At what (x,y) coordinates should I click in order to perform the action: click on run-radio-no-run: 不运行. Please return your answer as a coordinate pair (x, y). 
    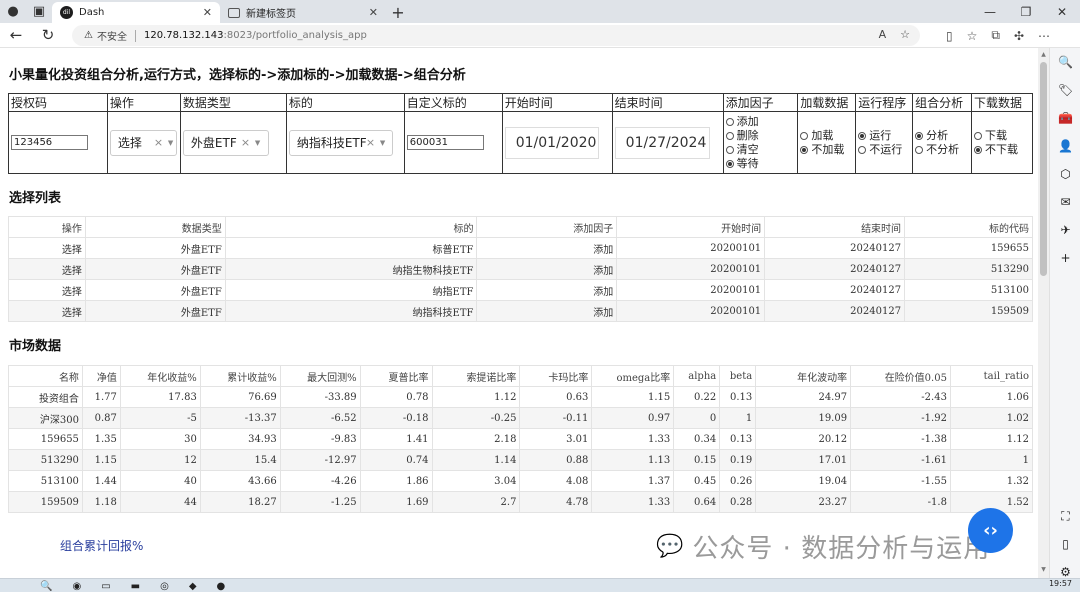
    Looking at the image, I should click on (884, 150).